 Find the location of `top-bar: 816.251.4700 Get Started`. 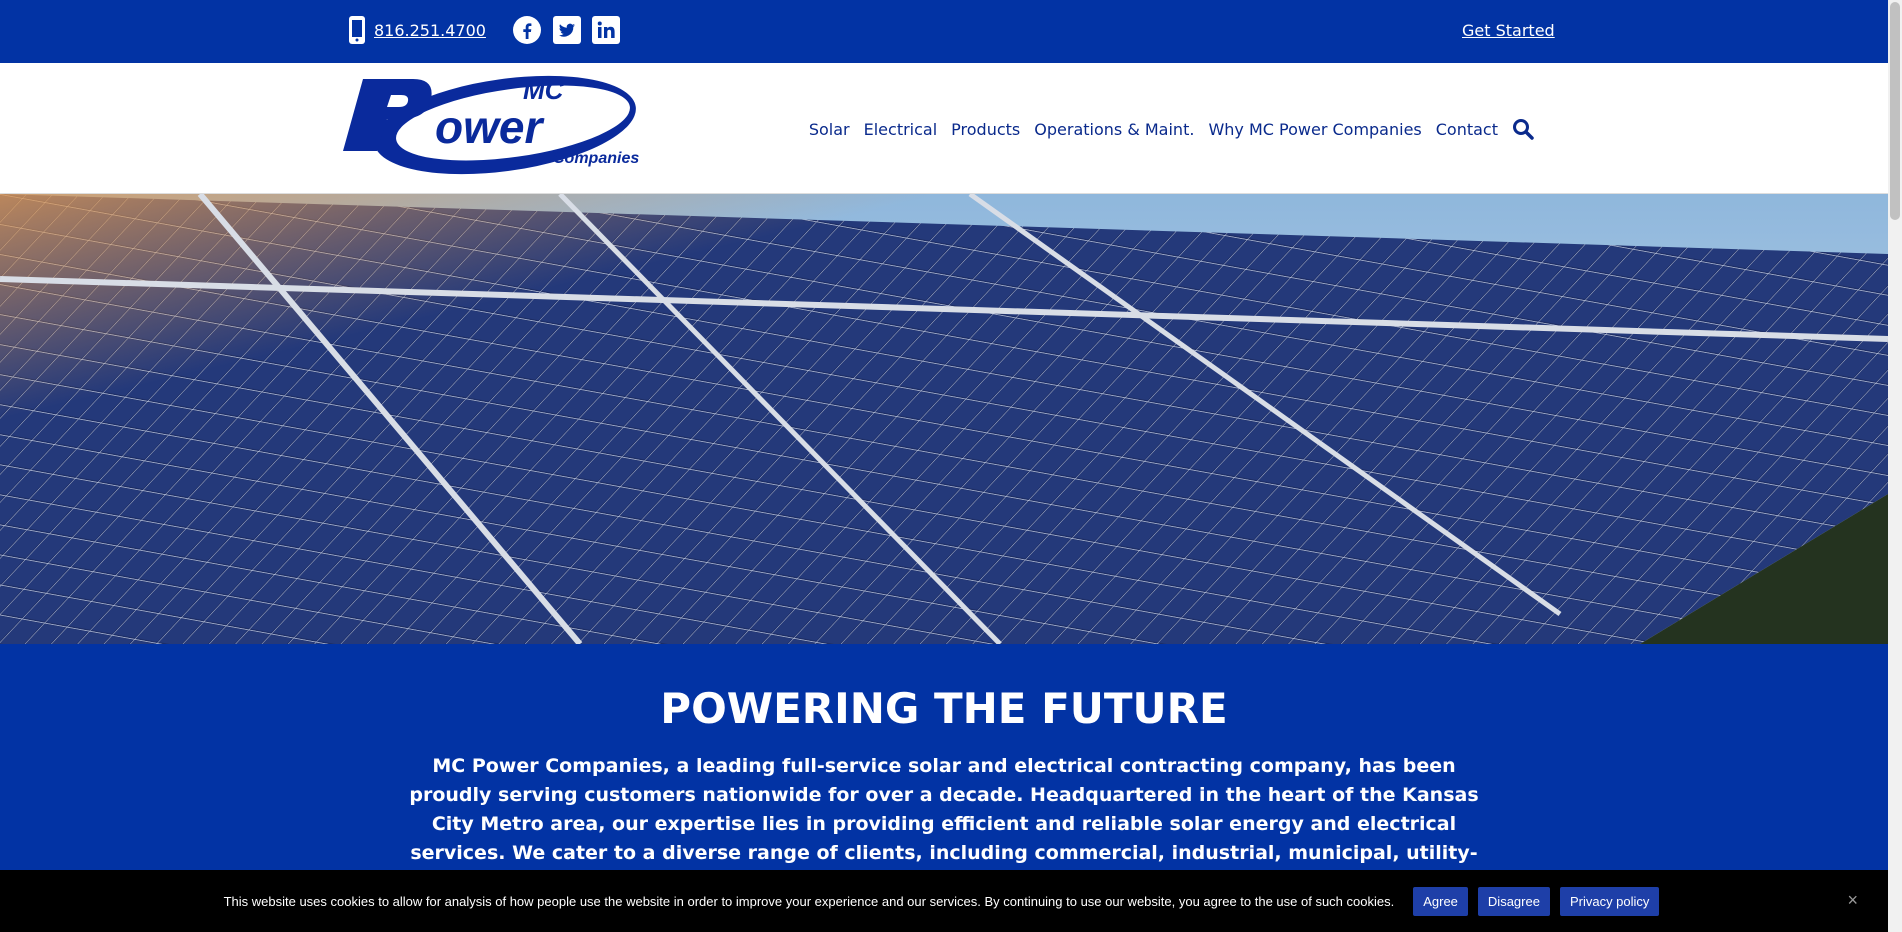

top-bar: 816.251.4700 Get Started is located at coordinates (944, 31).